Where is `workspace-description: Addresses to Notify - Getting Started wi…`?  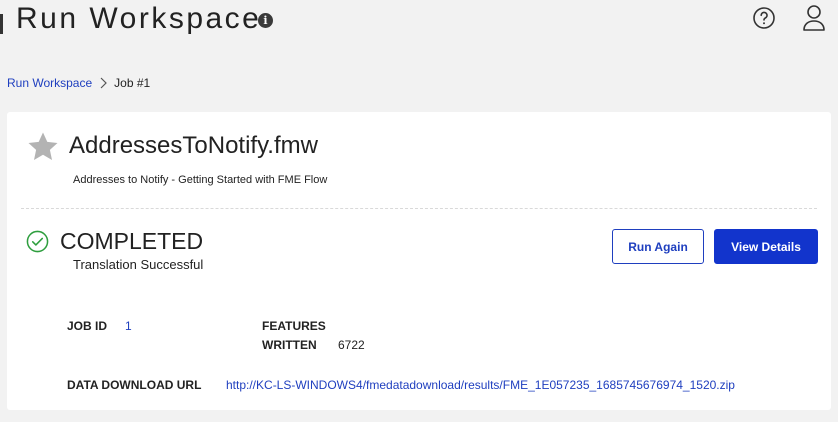
workspace-description: Addresses to Notify - Getting Started wi… is located at coordinates (200, 180).